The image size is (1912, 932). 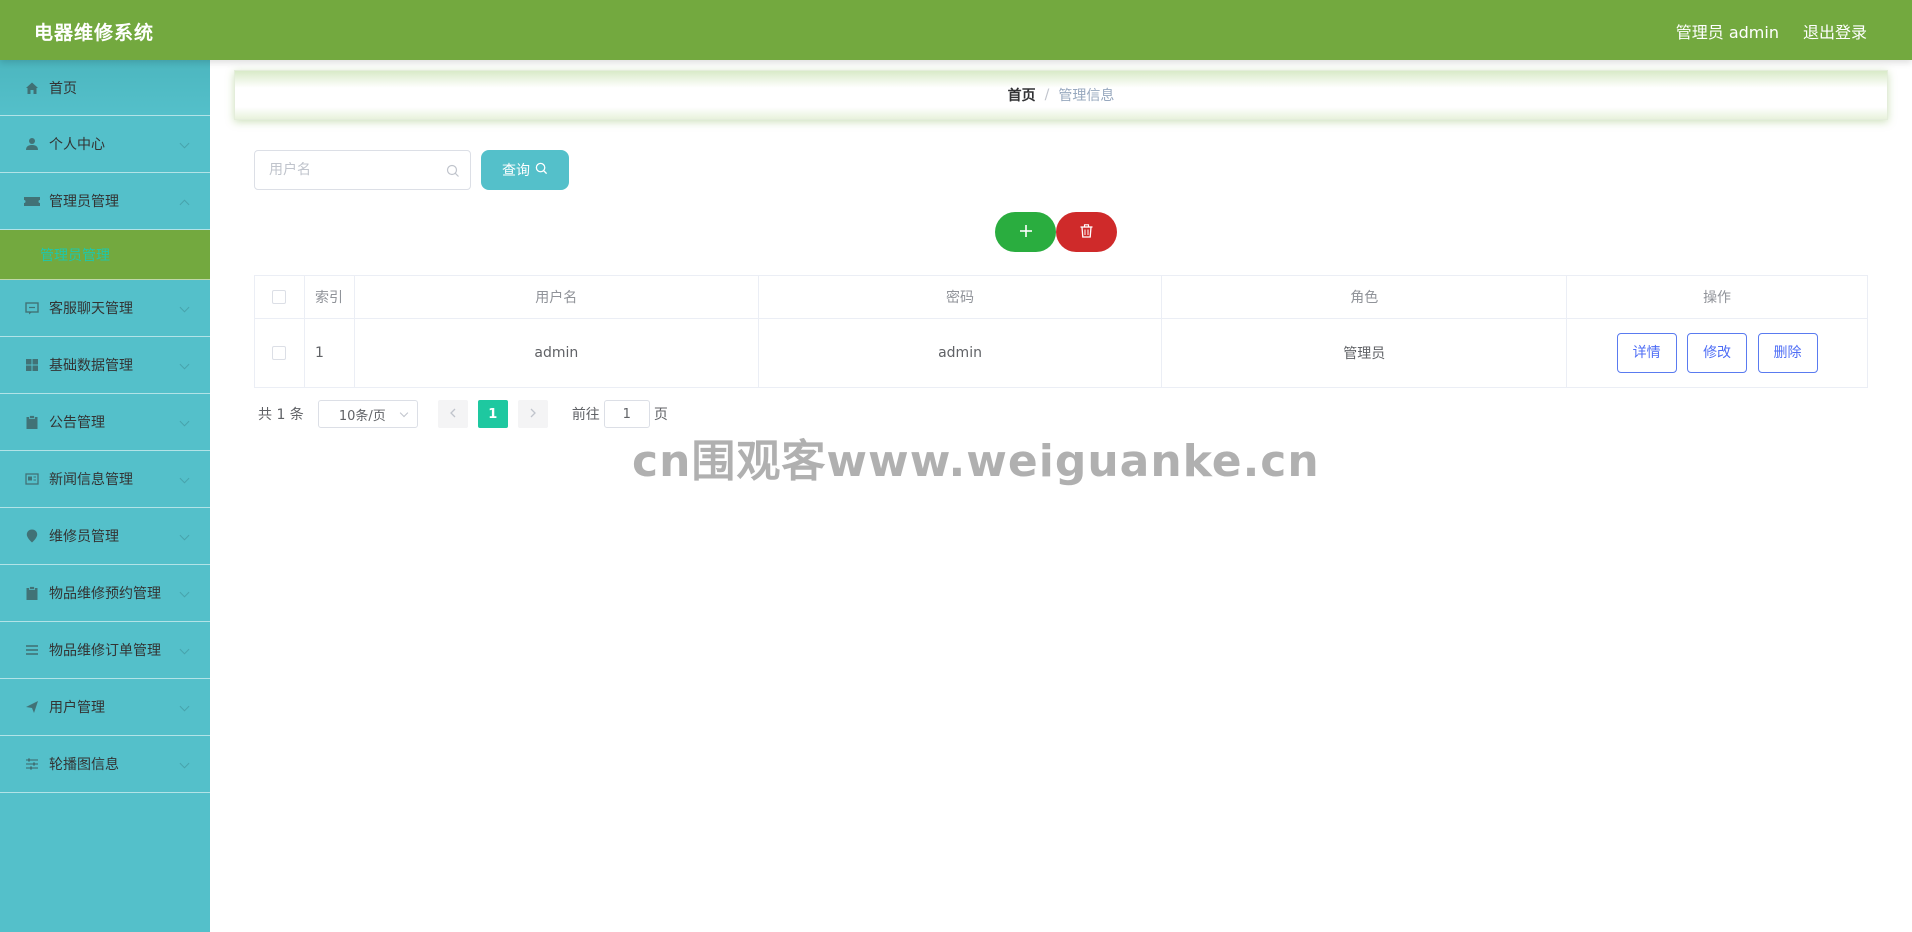 I want to click on top-header: 电器维修系统 管理员 admin 退出登录, so click(x=956, y=30).